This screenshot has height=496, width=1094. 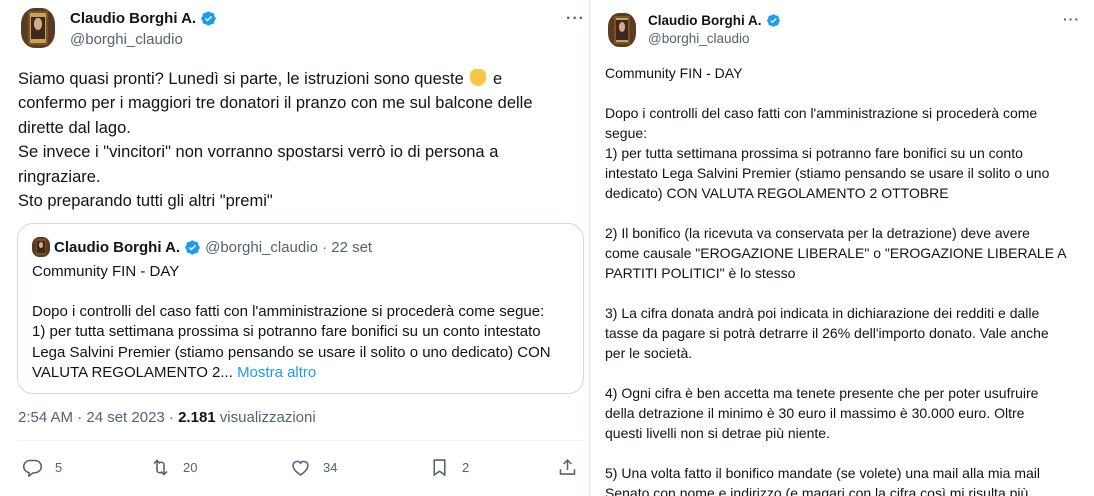 What do you see at coordinates (439, 468) in the screenshot?
I see `bookmark-icon` at bounding box center [439, 468].